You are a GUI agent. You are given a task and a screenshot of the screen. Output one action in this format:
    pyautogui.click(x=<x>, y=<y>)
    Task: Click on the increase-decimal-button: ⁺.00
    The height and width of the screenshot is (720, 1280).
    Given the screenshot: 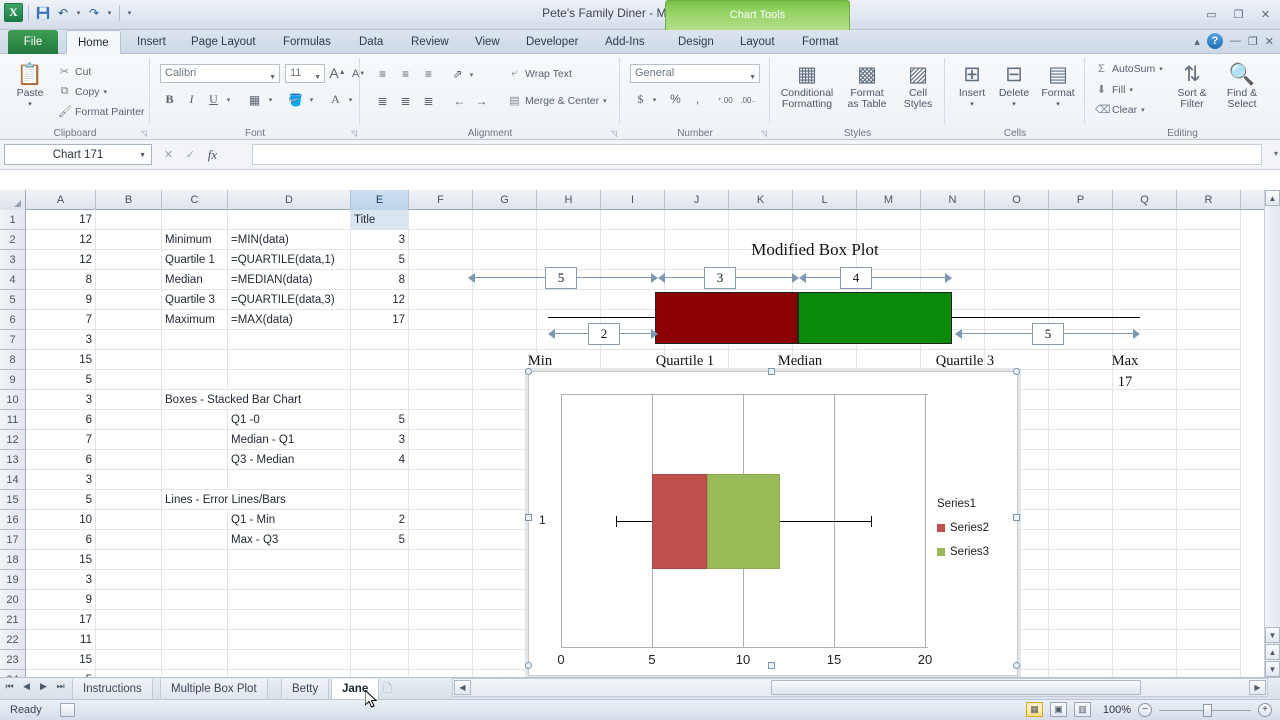 What is the action you would take?
    pyautogui.click(x=725, y=100)
    